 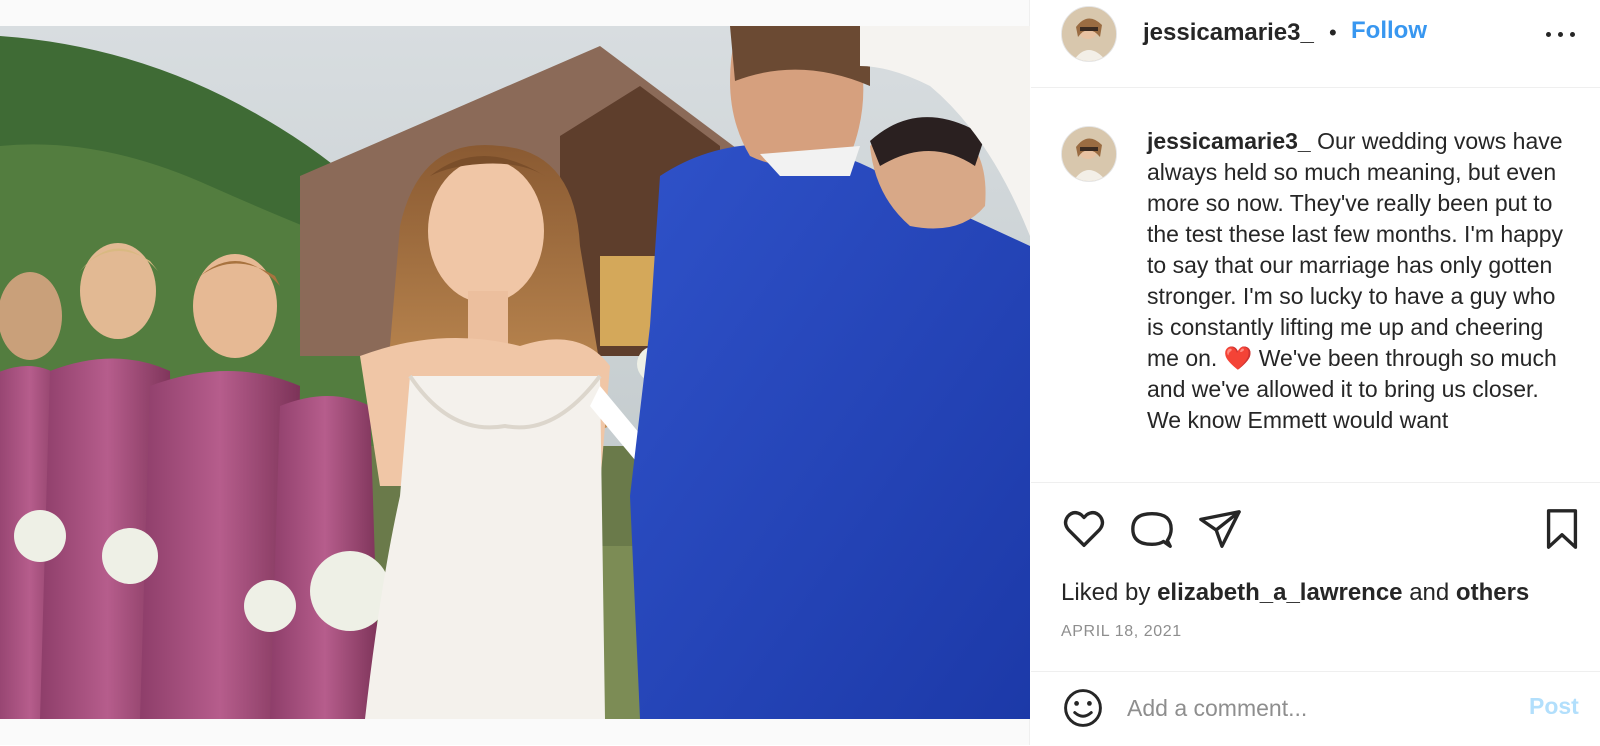 I want to click on post-header: jessicamarie3_ • Follow, so click(x=1315, y=44).